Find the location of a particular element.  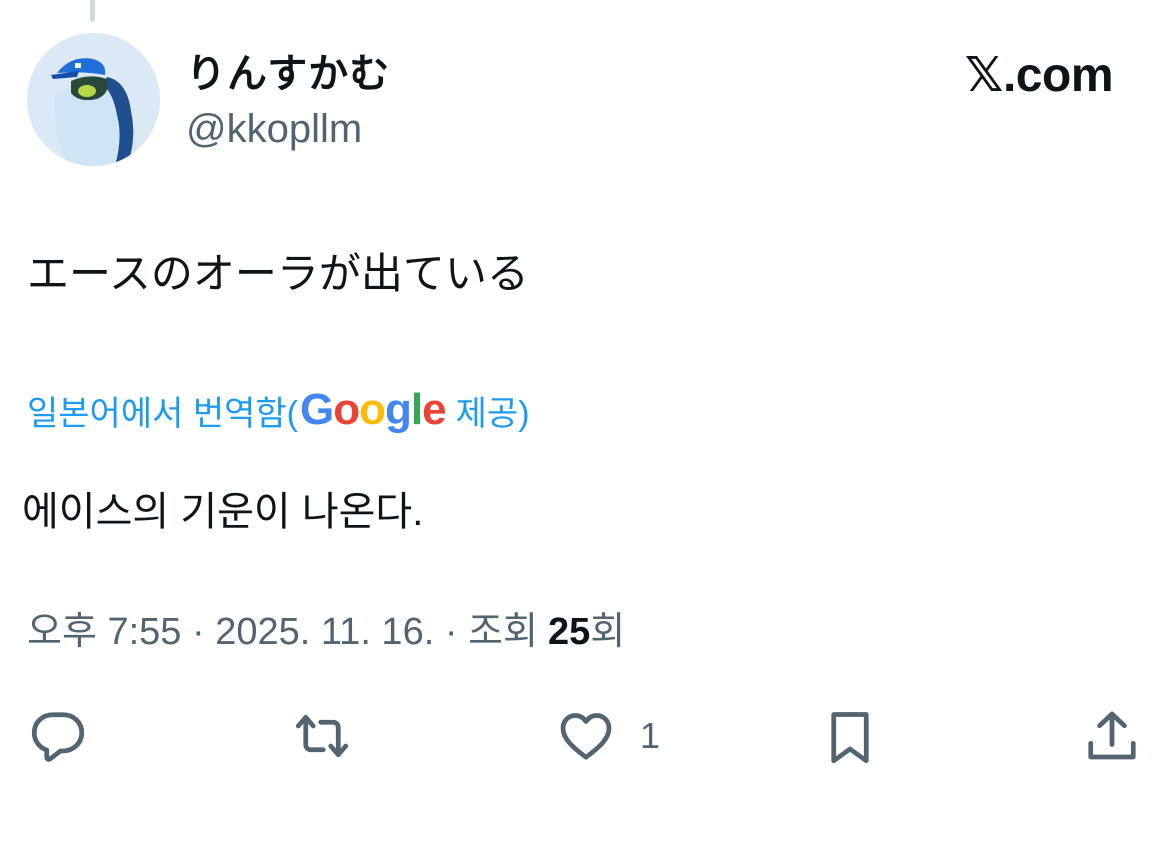

google-logo-letter: g is located at coordinates (398, 409).